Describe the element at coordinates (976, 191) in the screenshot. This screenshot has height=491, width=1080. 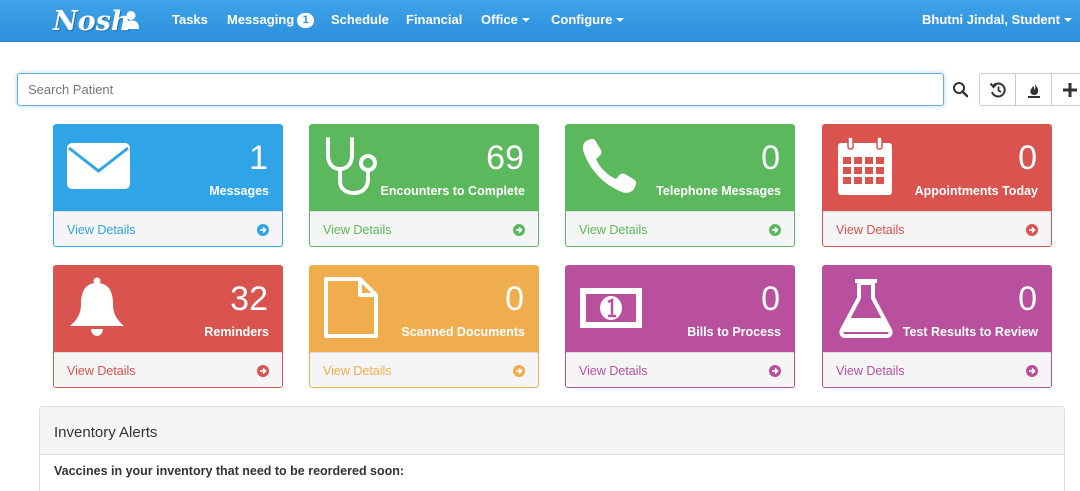
I see `appointments-label: Appointments Today` at that location.